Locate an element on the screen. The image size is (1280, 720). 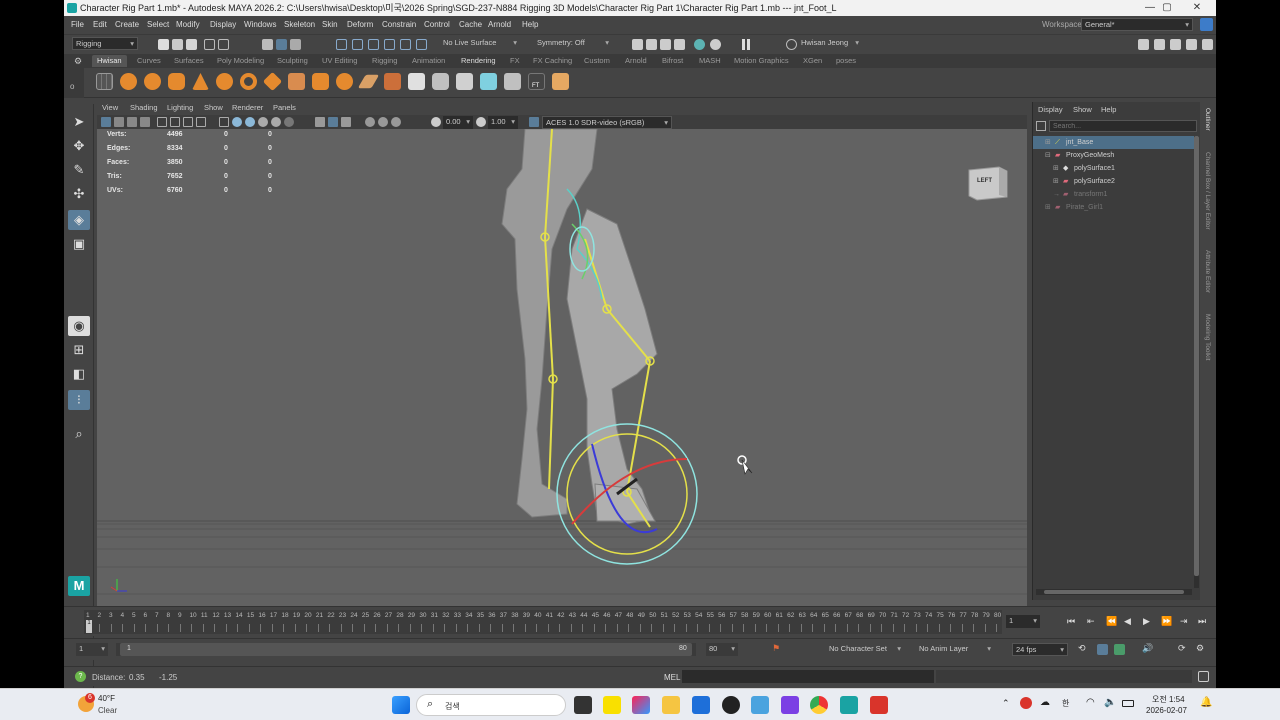
vp-menu-panels: Panels is located at coordinates (284, 107).